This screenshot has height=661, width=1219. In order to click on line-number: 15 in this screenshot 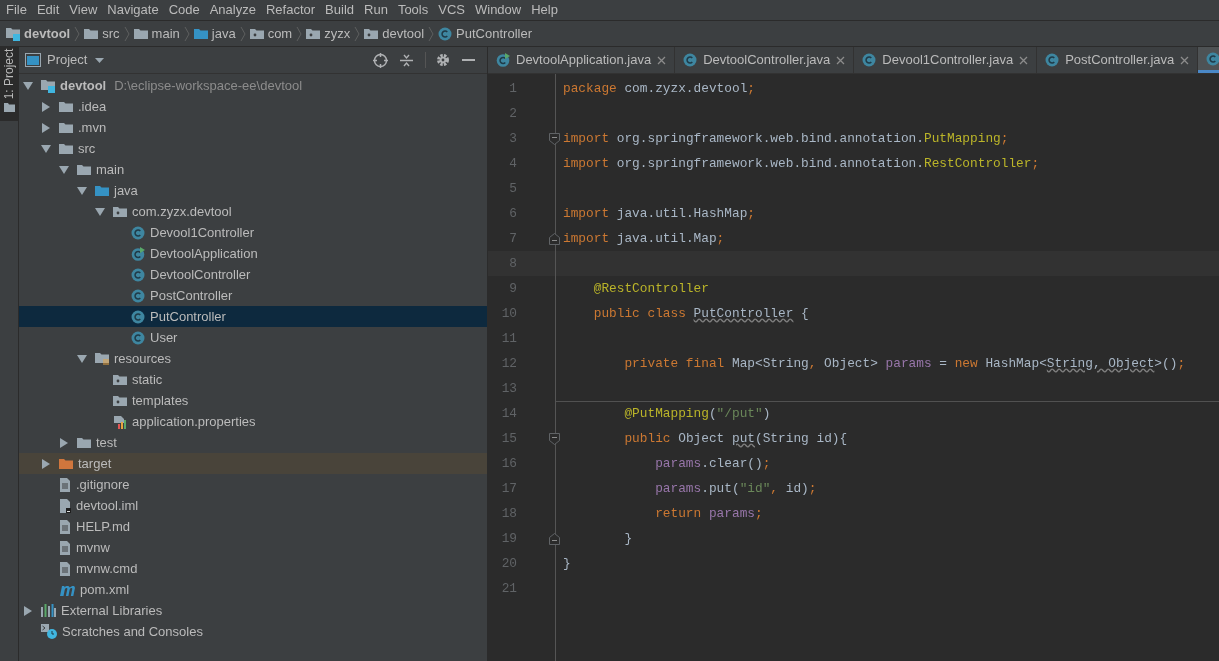, I will do `click(508, 438)`.